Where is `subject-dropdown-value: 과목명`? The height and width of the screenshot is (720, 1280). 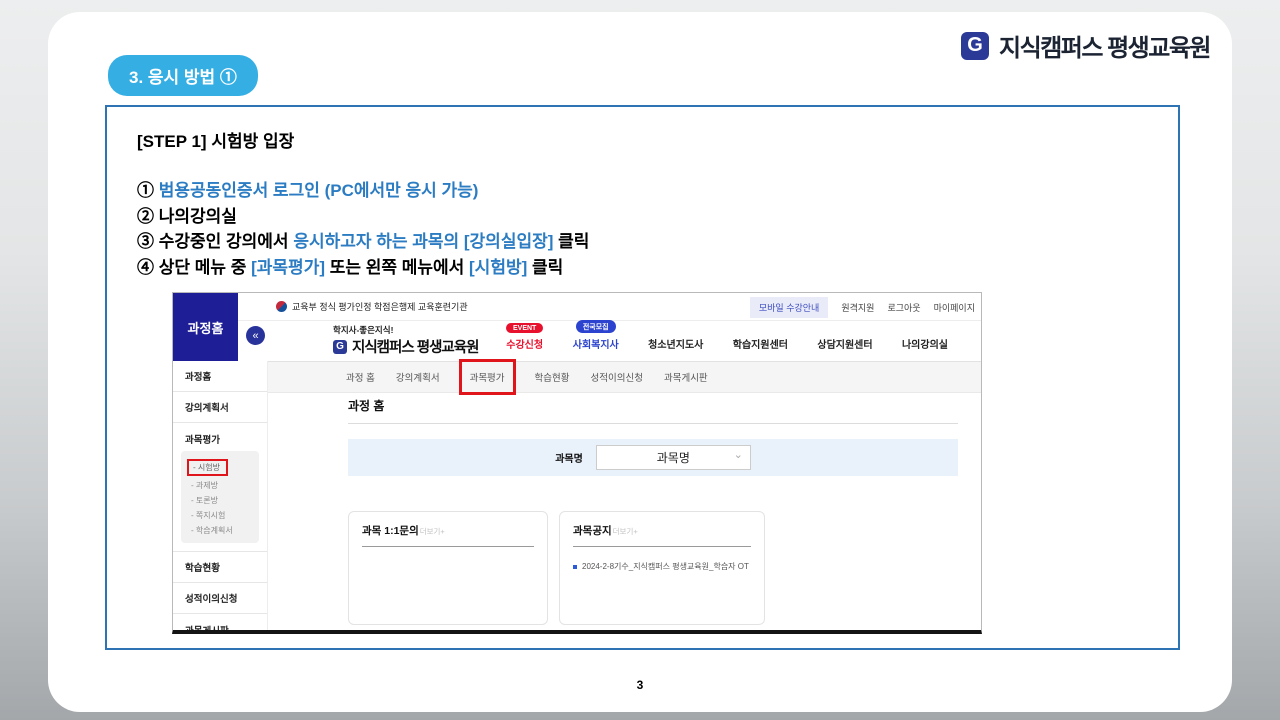
subject-dropdown-value: 과목명 is located at coordinates (673, 458).